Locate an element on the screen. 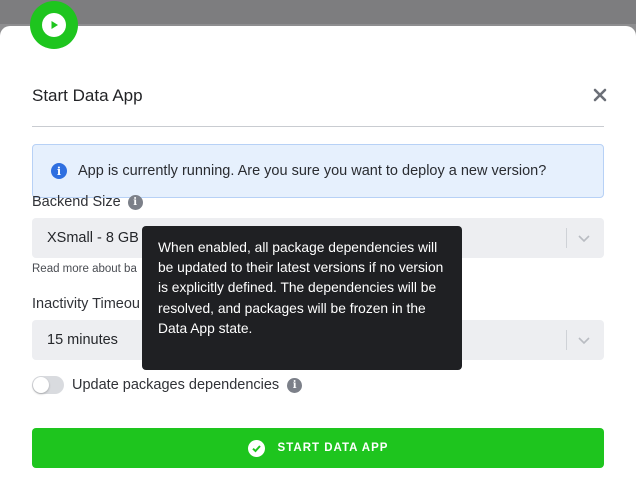 The height and width of the screenshot is (499, 636). backend-size-value: XSmall - 8 GB is located at coordinates (93, 238).